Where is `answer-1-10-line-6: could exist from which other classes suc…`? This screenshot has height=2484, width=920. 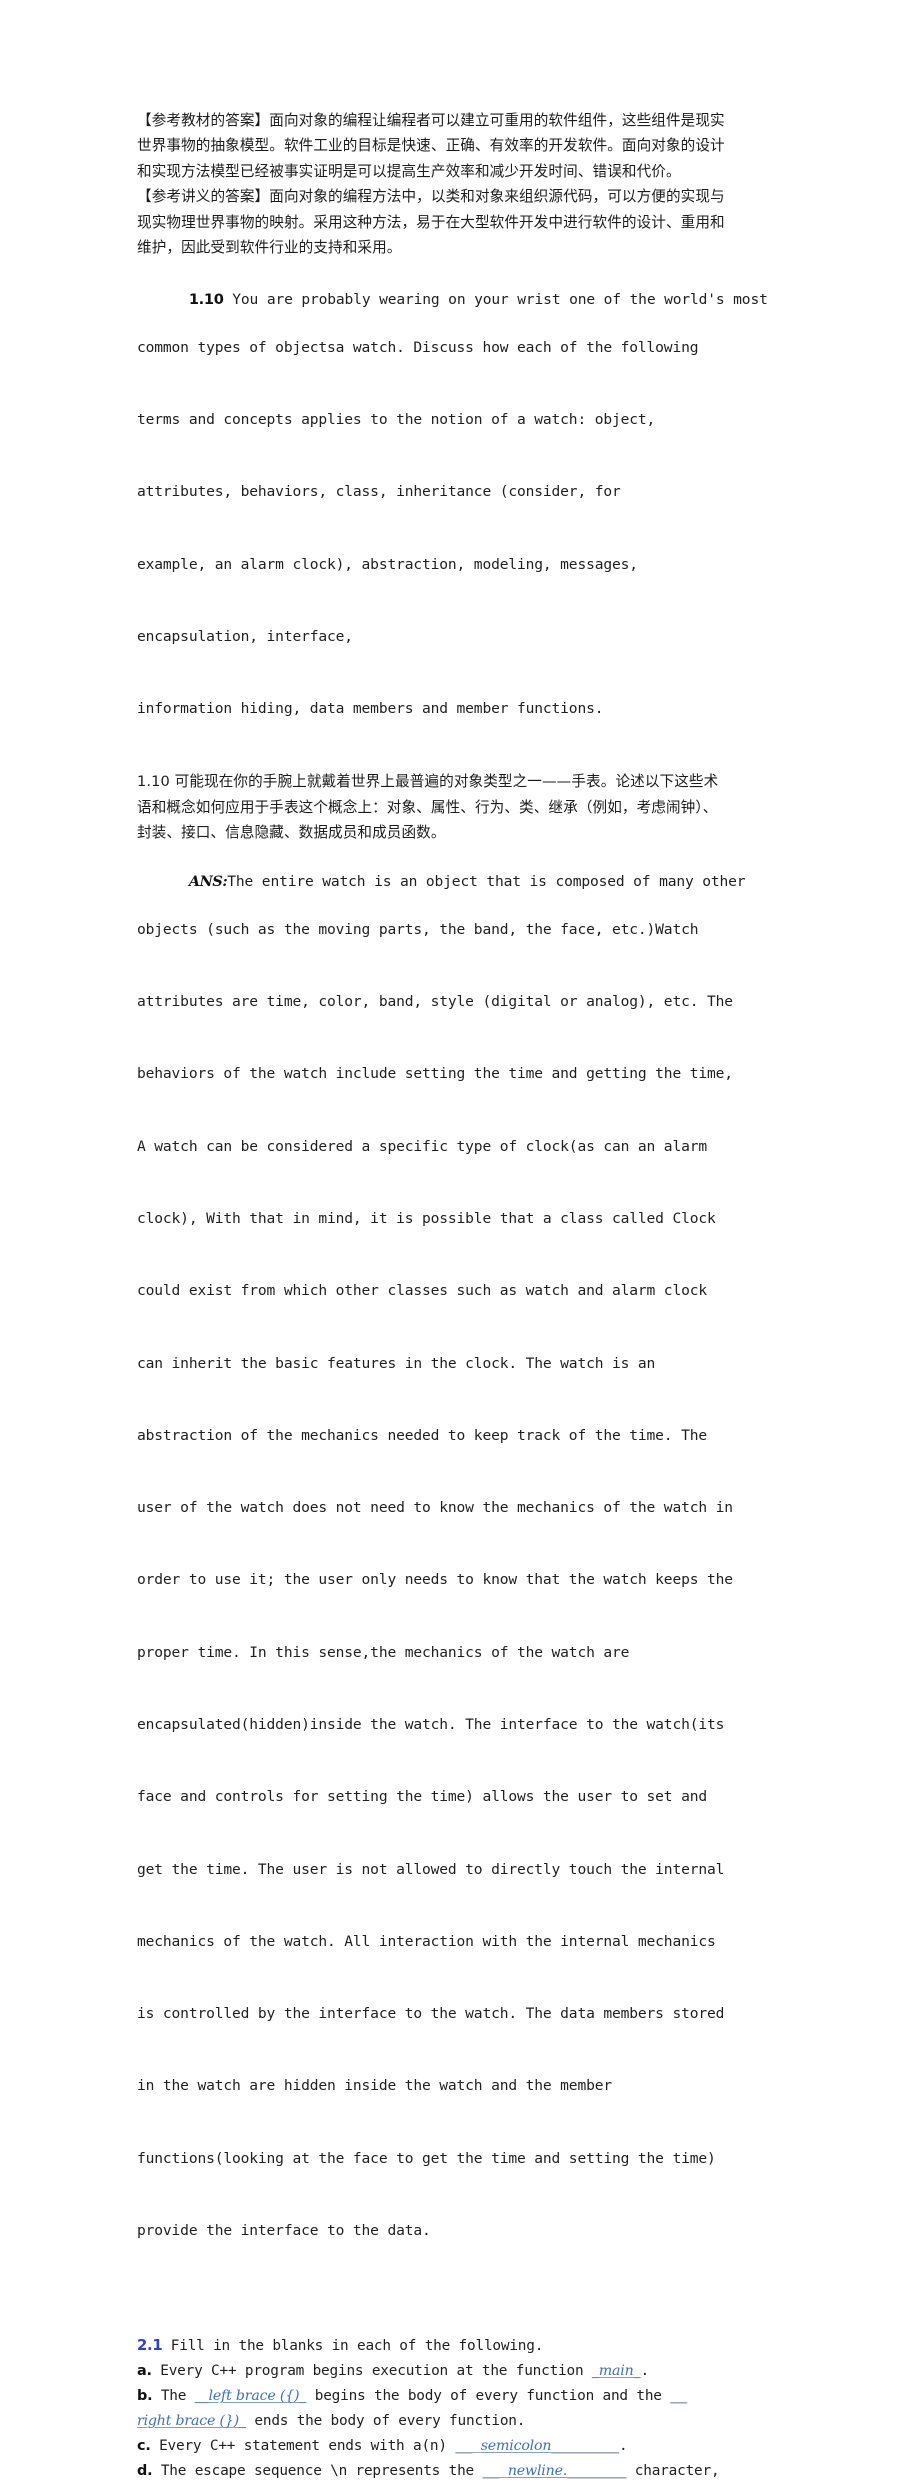
answer-1-10-line-6: could exist from which other classes suc… is located at coordinates (422, 1291).